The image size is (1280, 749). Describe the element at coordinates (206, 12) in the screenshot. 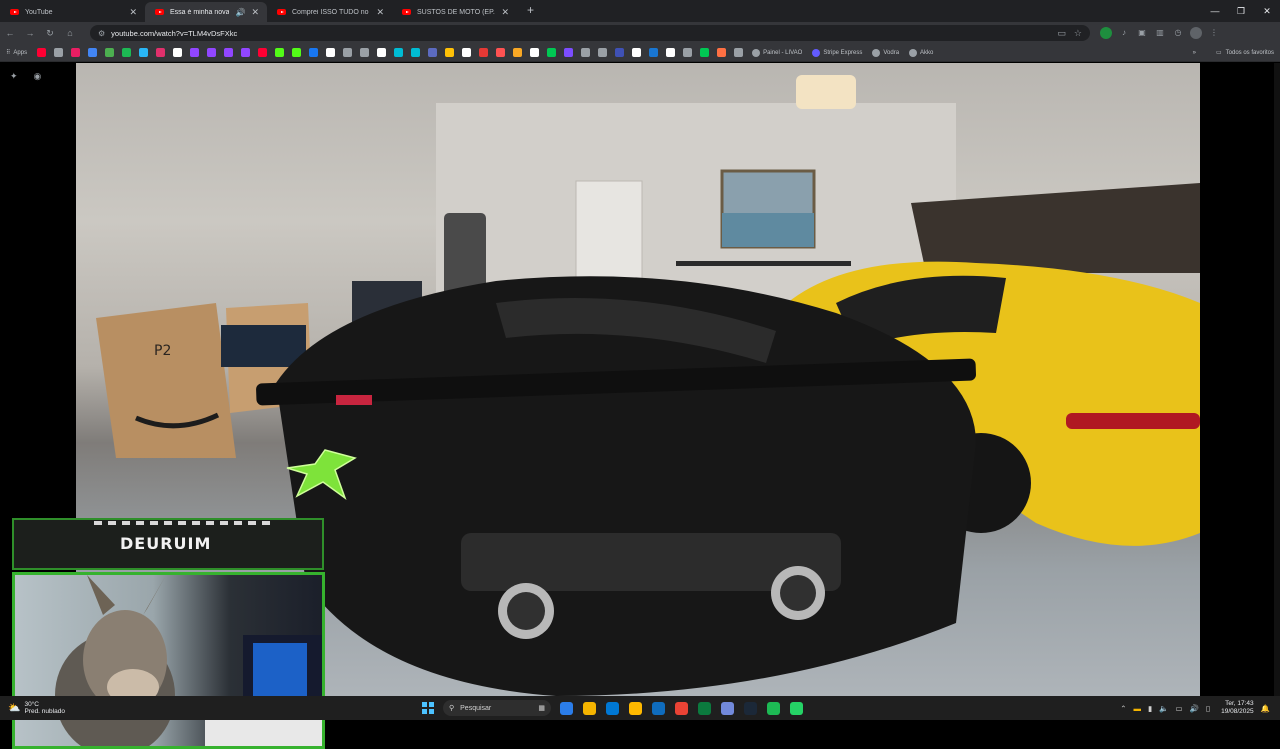

I see `tab-porsche-video: Essa é minha nova PORSCHE 🔊 ✕` at that location.